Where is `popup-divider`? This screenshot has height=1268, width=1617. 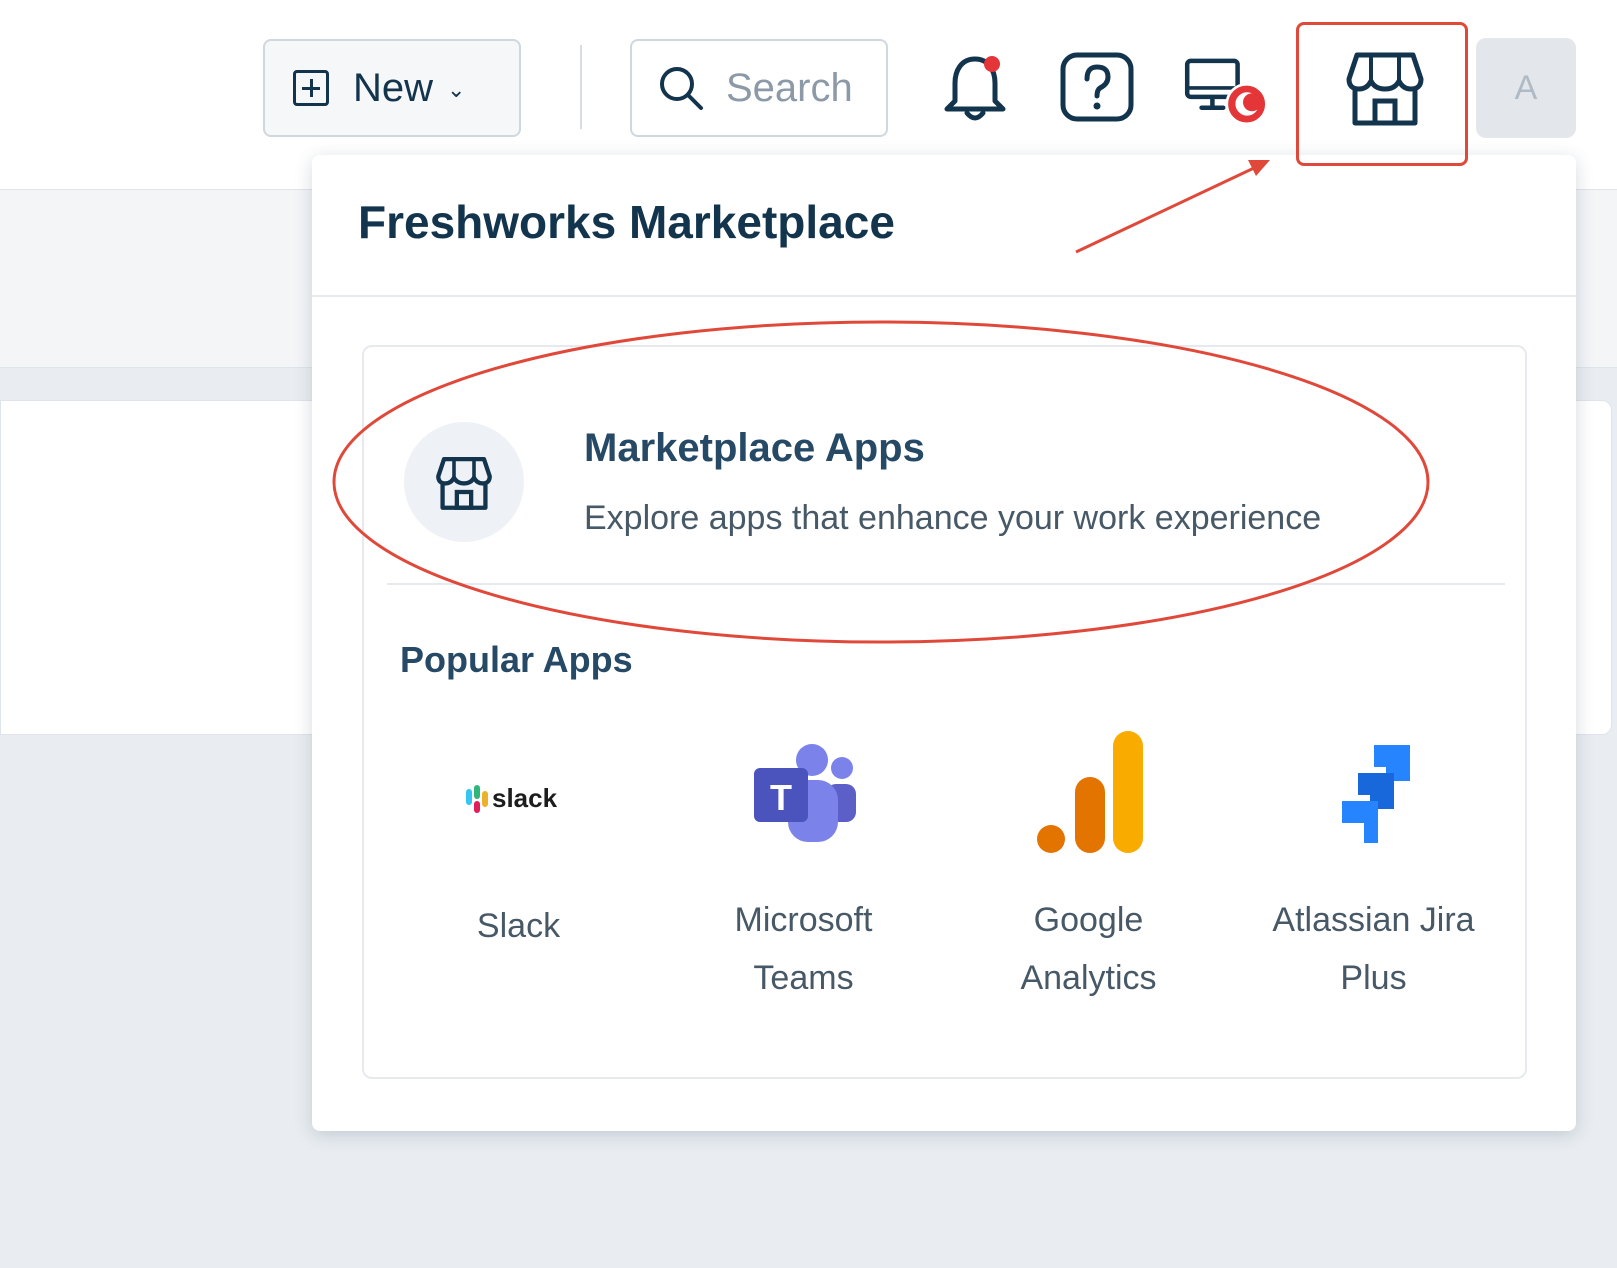 popup-divider is located at coordinates (944, 296).